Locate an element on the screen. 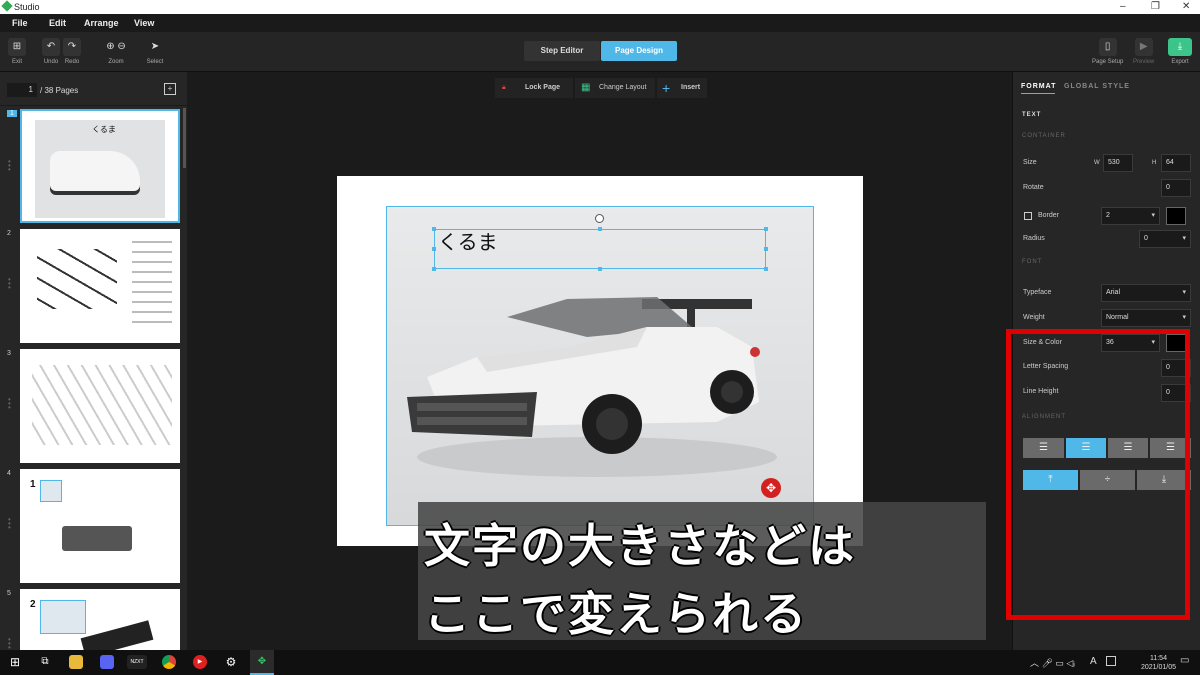 This screenshot has height=675, width=1200. clock-time: 11:54 is located at coordinates (1158, 658).